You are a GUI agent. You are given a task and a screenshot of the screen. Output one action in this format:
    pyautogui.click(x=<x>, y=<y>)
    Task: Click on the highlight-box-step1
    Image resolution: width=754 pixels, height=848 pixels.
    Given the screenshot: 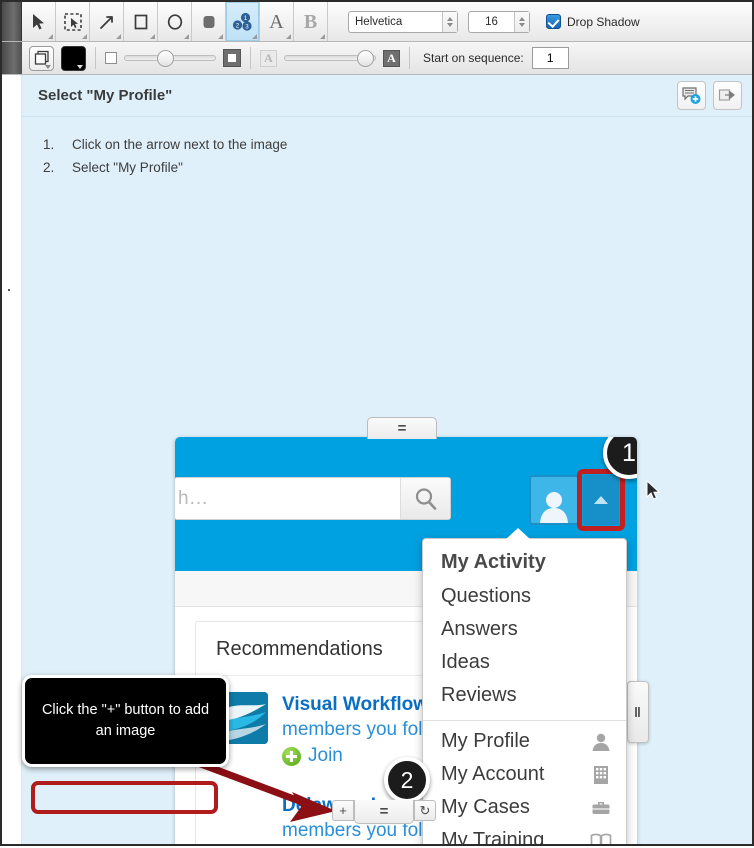 What is the action you would take?
    pyautogui.click(x=601, y=500)
    